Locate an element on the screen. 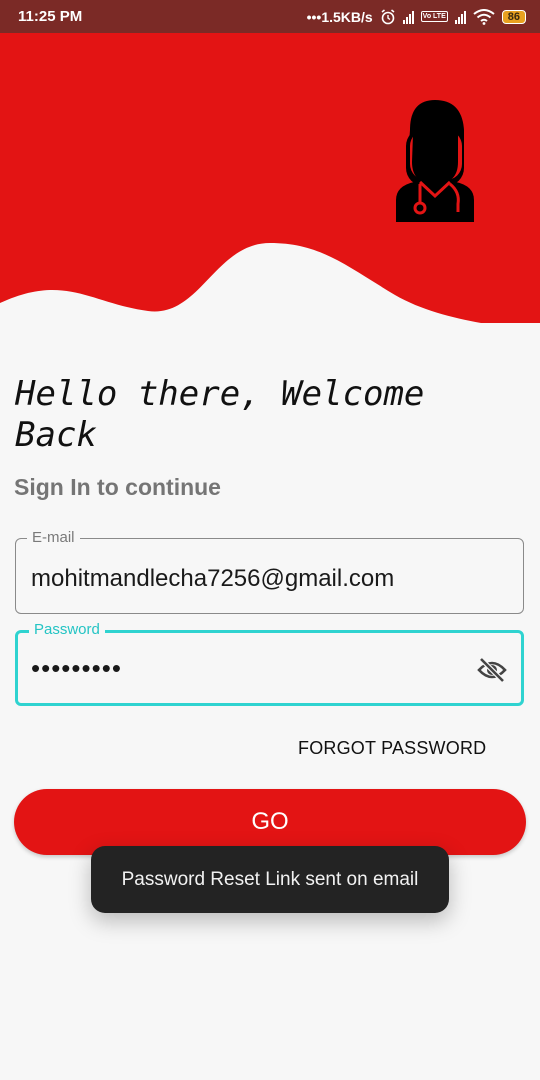  battery-indicator: 86 is located at coordinates (513, 16).